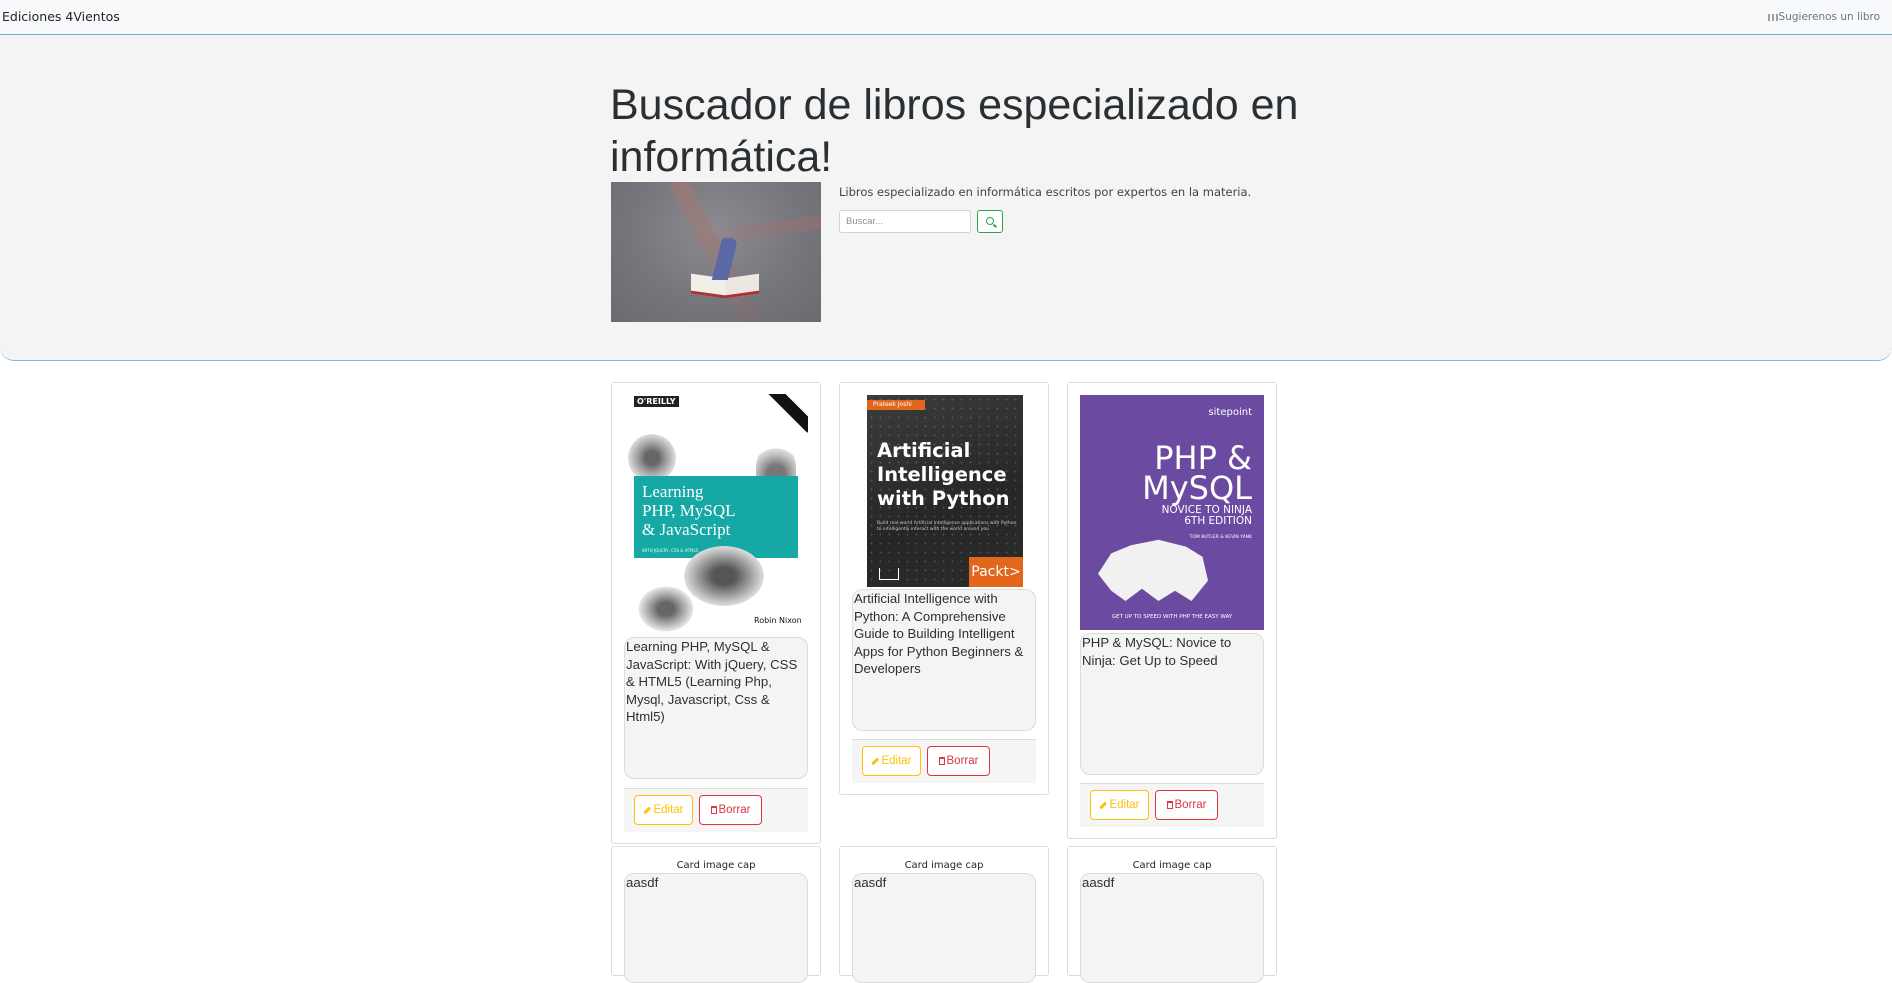 The width and height of the screenshot is (1892, 983). I want to click on grid-icon, so click(1772, 17).